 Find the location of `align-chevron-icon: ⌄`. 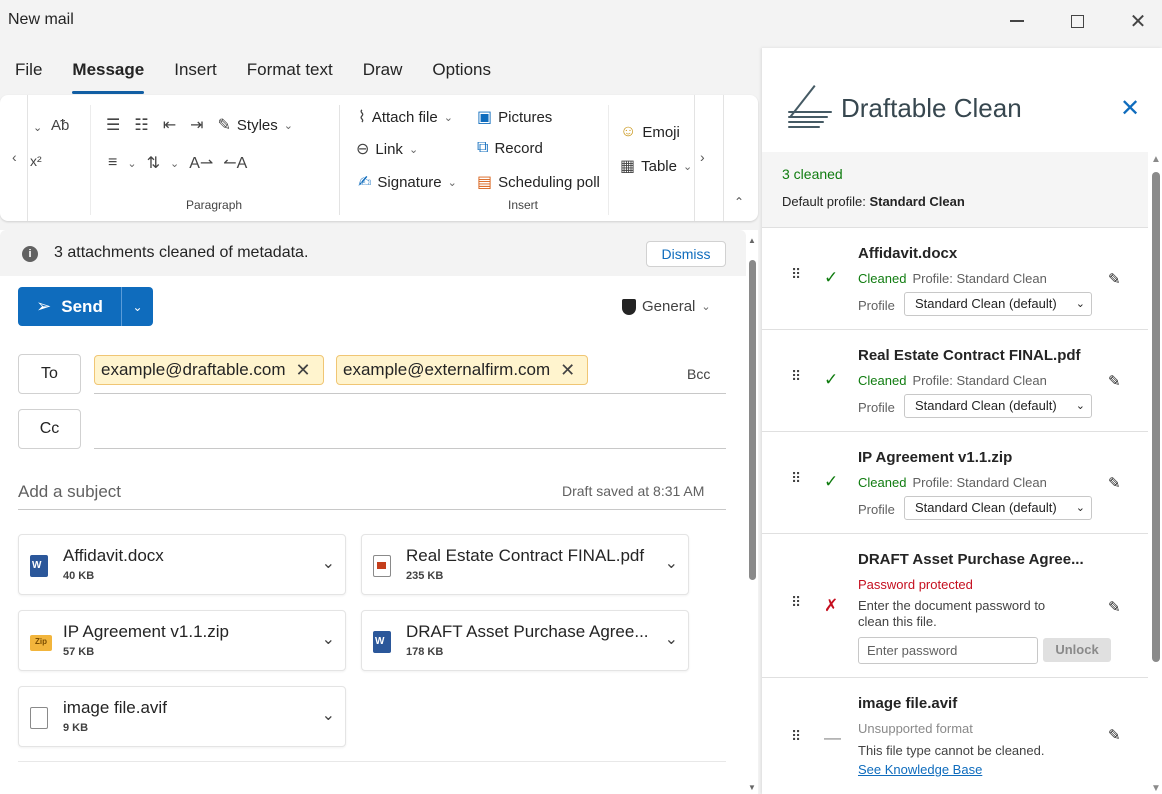

align-chevron-icon: ⌄ is located at coordinates (131, 163).